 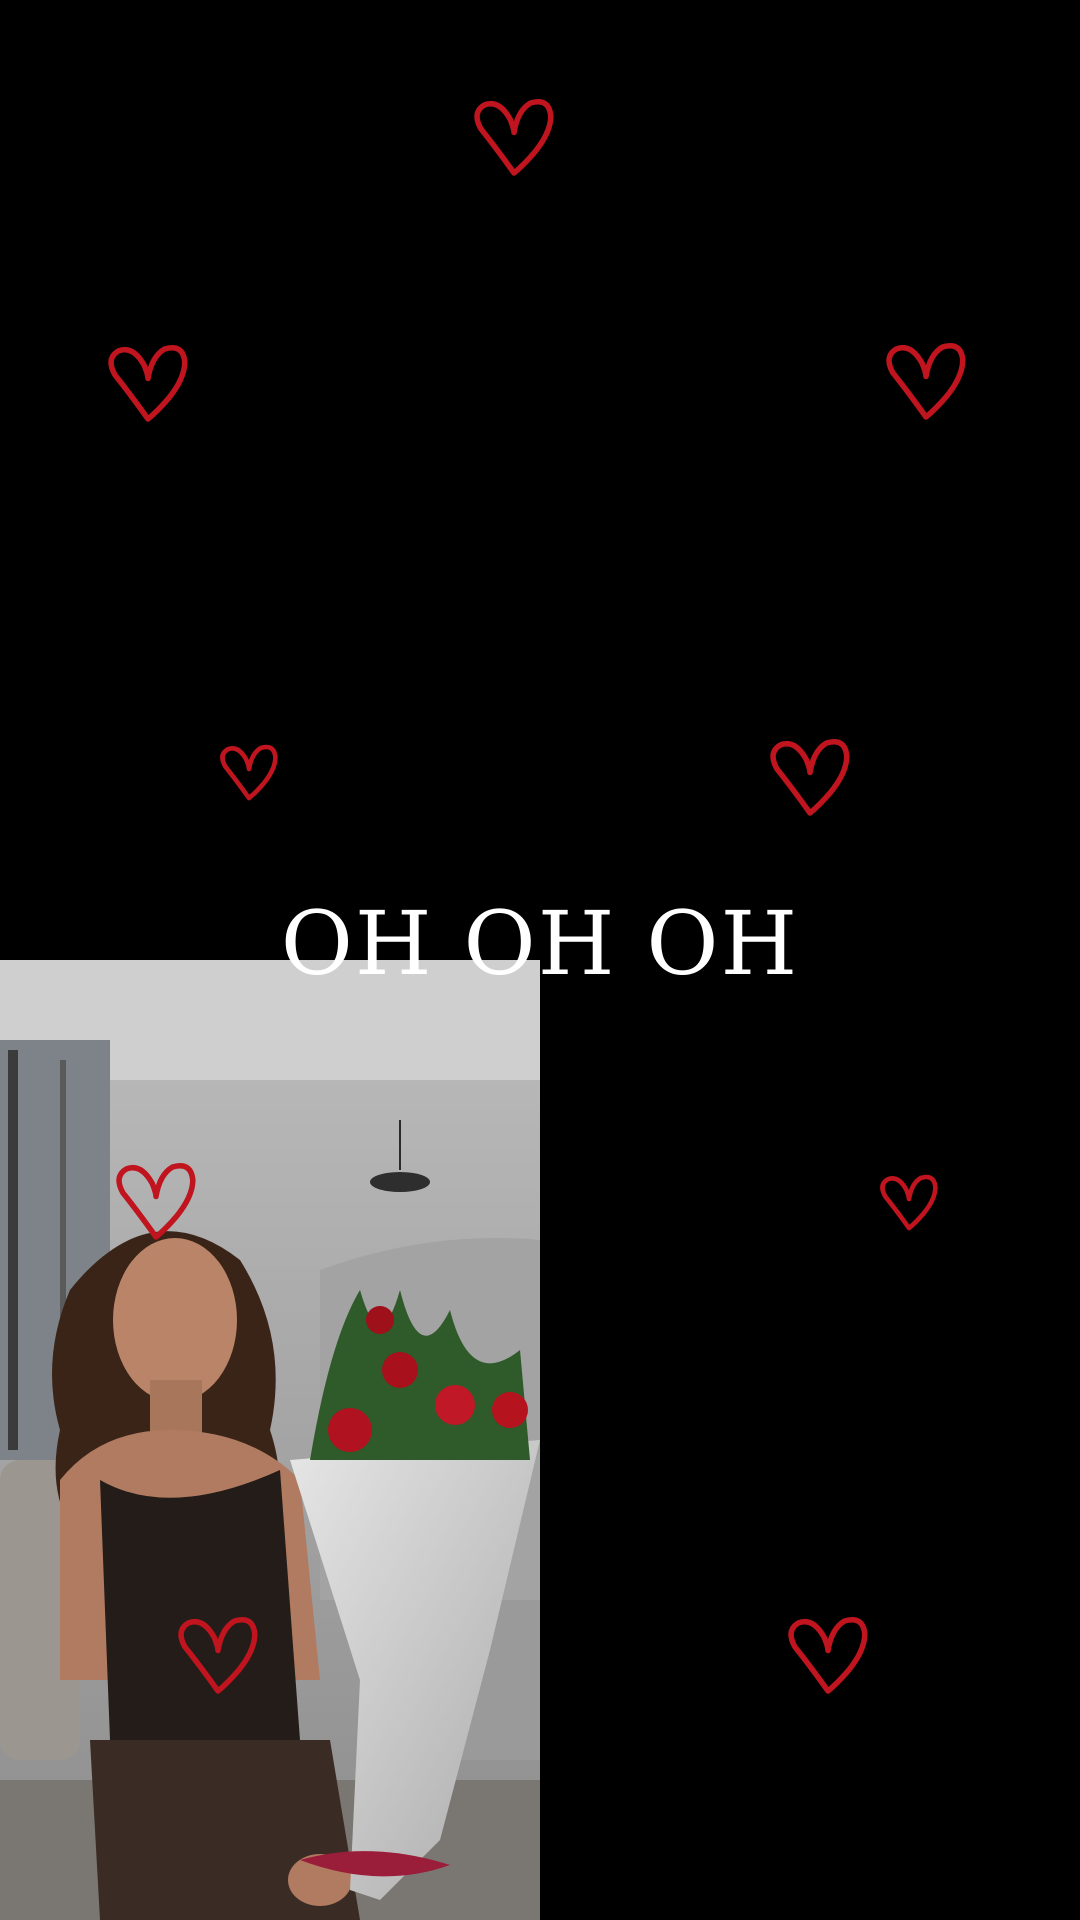 What do you see at coordinates (540, 943) in the screenshot?
I see `caption-text: OH OH OH` at bounding box center [540, 943].